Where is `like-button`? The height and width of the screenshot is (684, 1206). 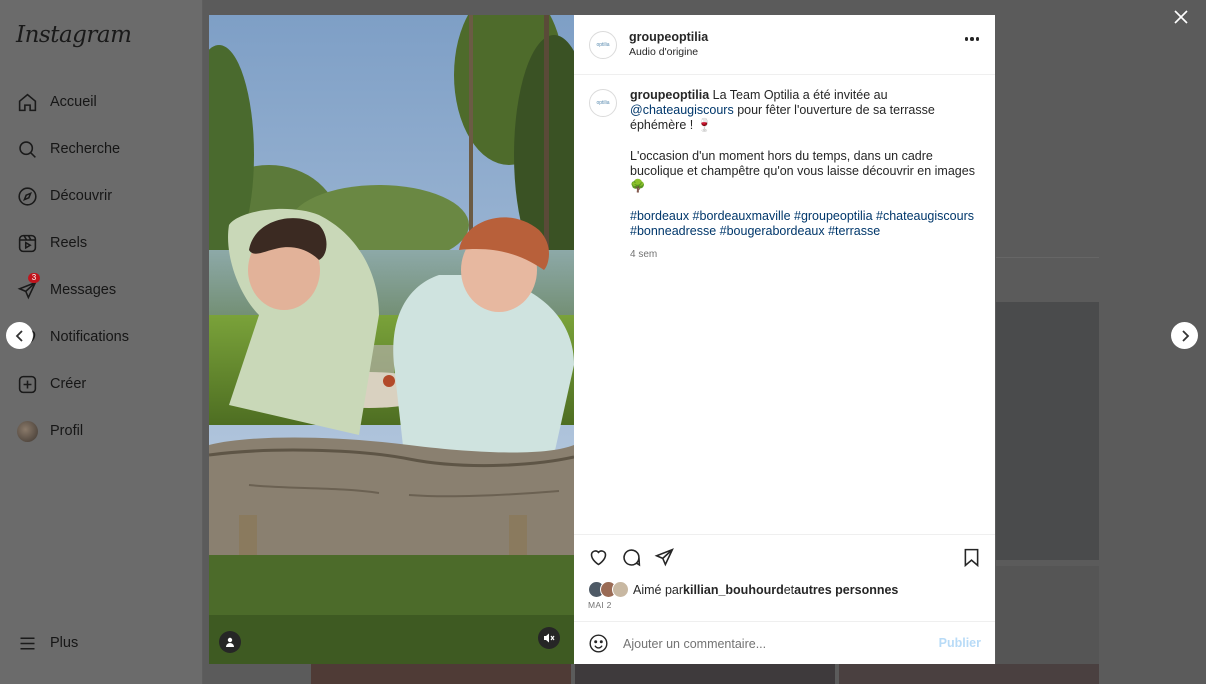 like-button is located at coordinates (599, 558).